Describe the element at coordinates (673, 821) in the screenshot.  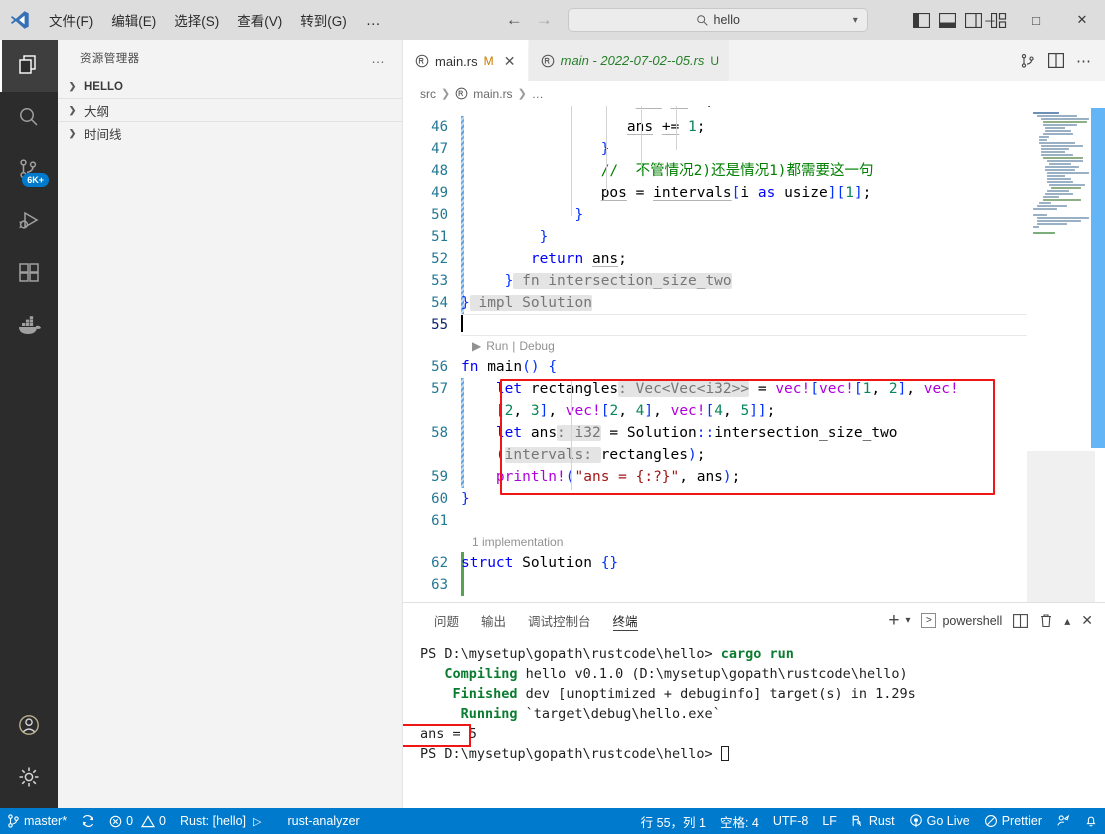
I see `status-cursor-position: 行 55，列 1` at that location.